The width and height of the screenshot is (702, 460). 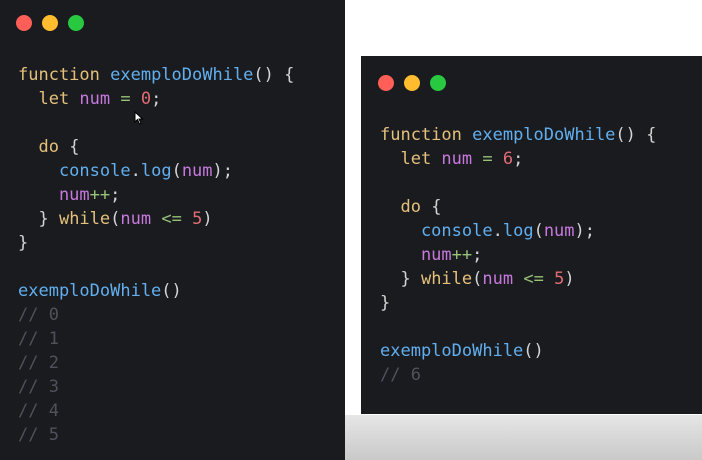 I want to click on background-gradient, so click(x=523, y=437).